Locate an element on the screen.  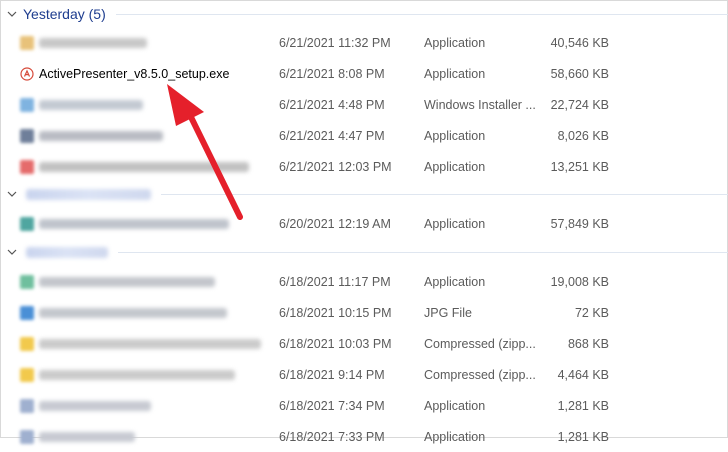
file-date: 6/18/2021 10:03 PM is located at coordinates (335, 343).